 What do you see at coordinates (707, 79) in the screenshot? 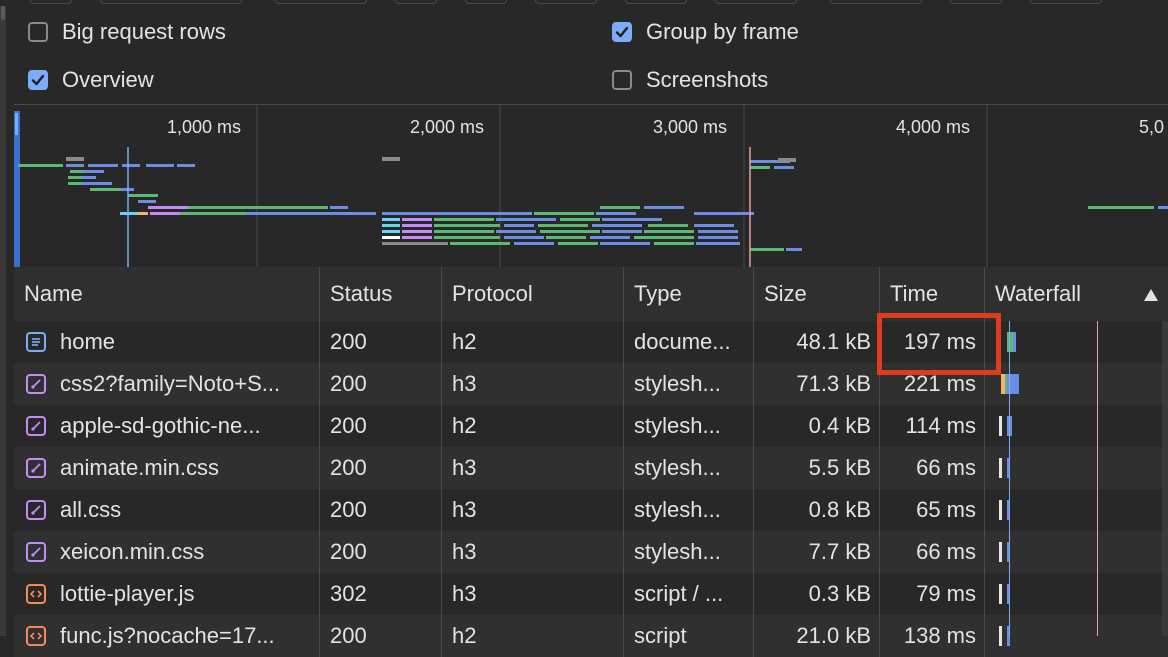
I see `screenshots-label: Screenshots` at bounding box center [707, 79].